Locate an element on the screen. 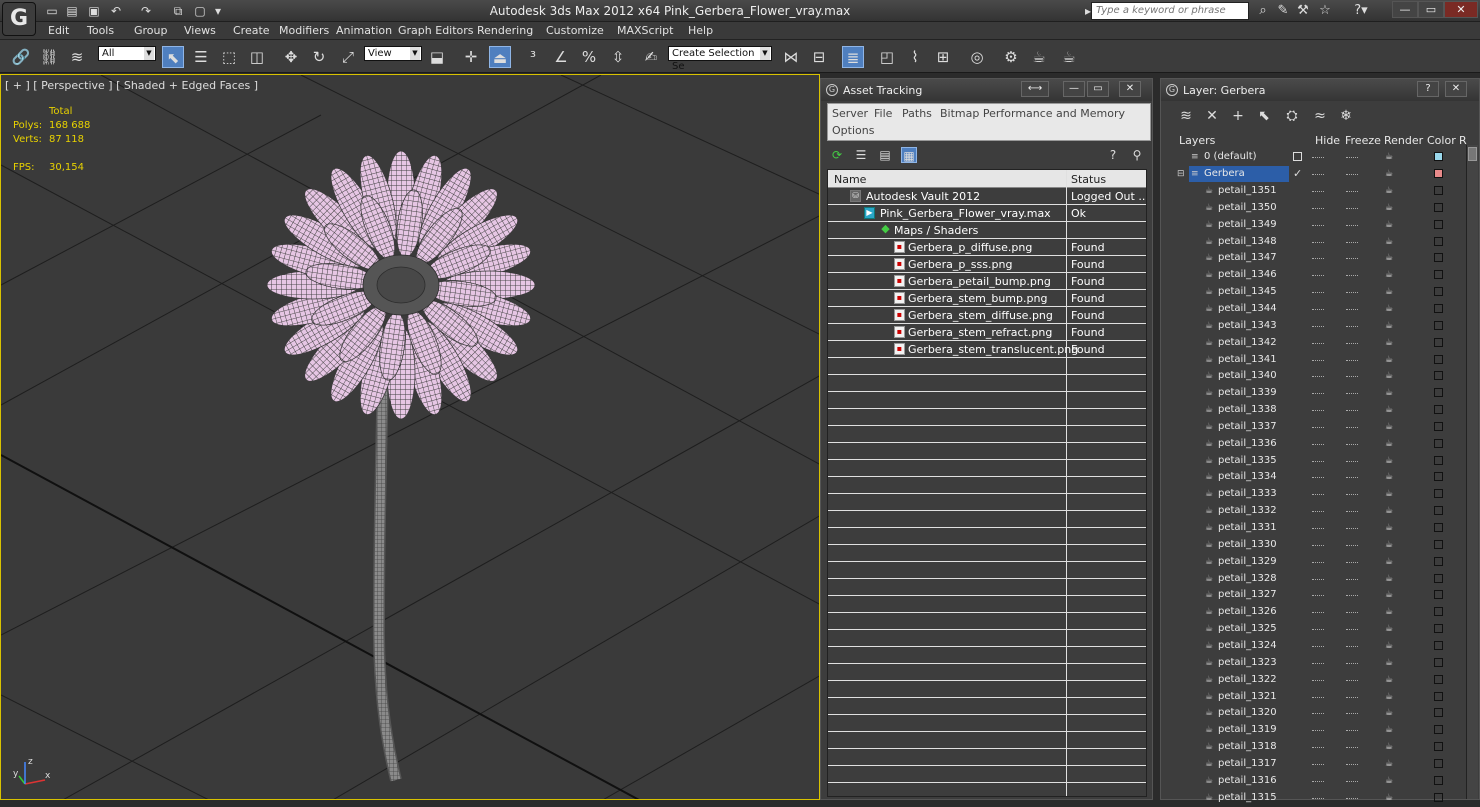  binoculars-icon: ⌕ is located at coordinates (1263, 11).